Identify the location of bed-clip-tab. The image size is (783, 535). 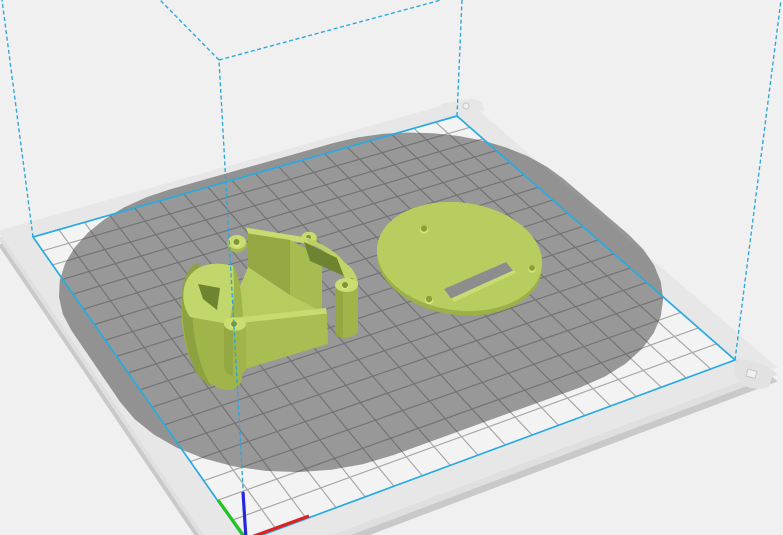
(466, 106).